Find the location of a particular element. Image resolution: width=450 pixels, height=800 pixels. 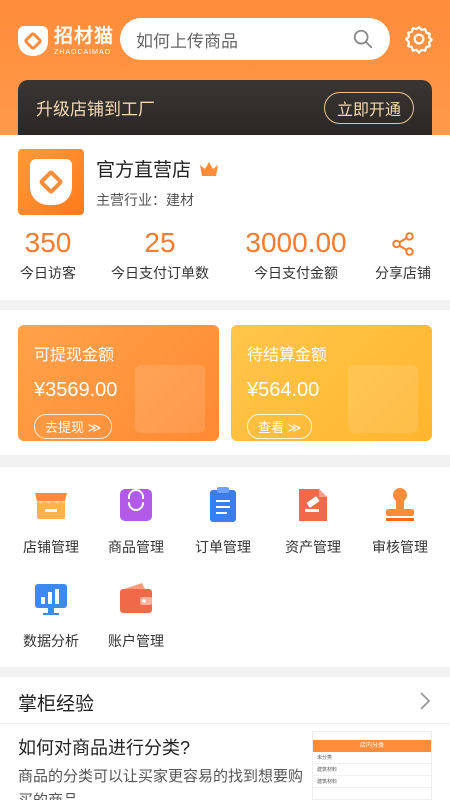

activate-button: 立即开通 is located at coordinates (368, 107).